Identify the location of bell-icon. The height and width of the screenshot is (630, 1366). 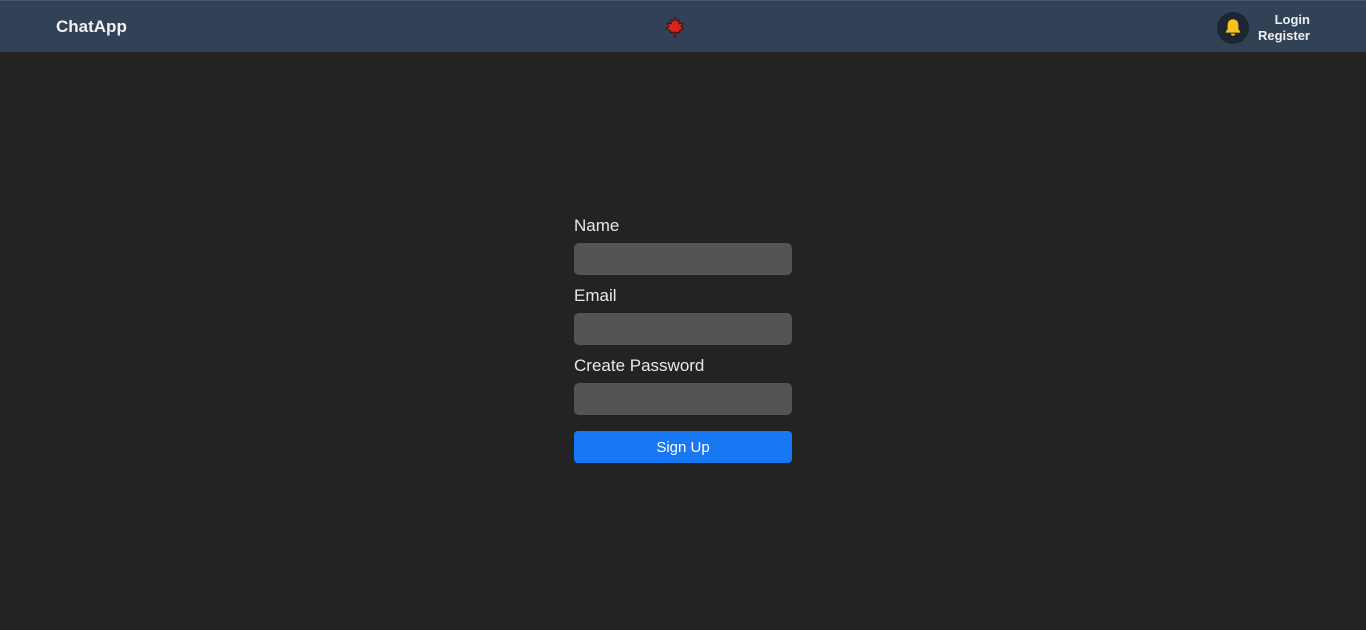
(1233, 27).